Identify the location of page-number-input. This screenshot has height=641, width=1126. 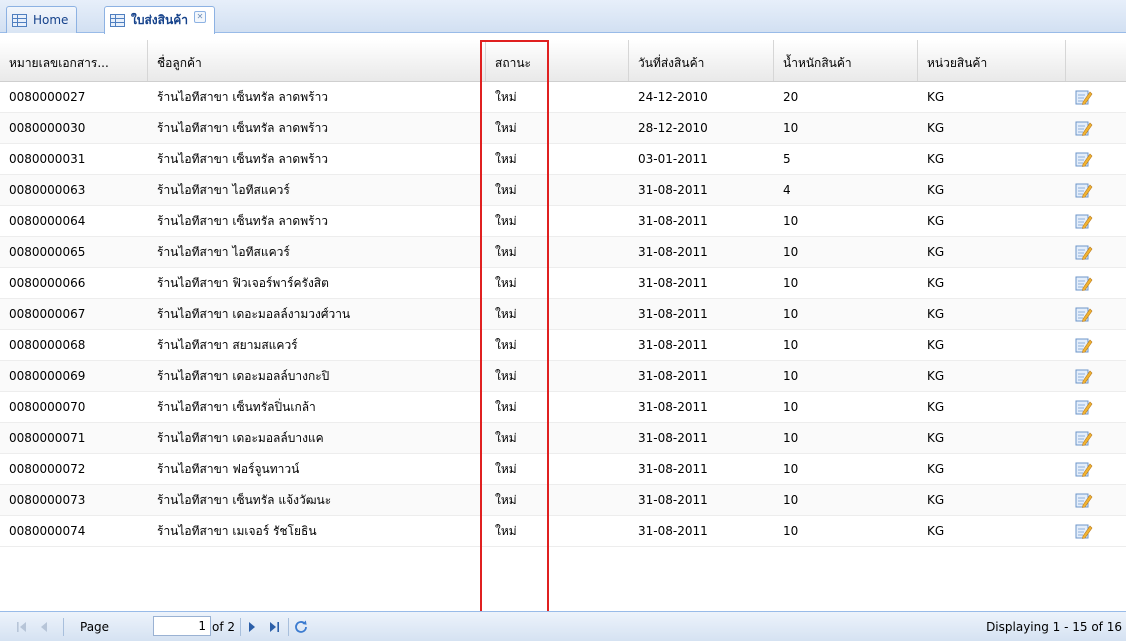
(182, 626).